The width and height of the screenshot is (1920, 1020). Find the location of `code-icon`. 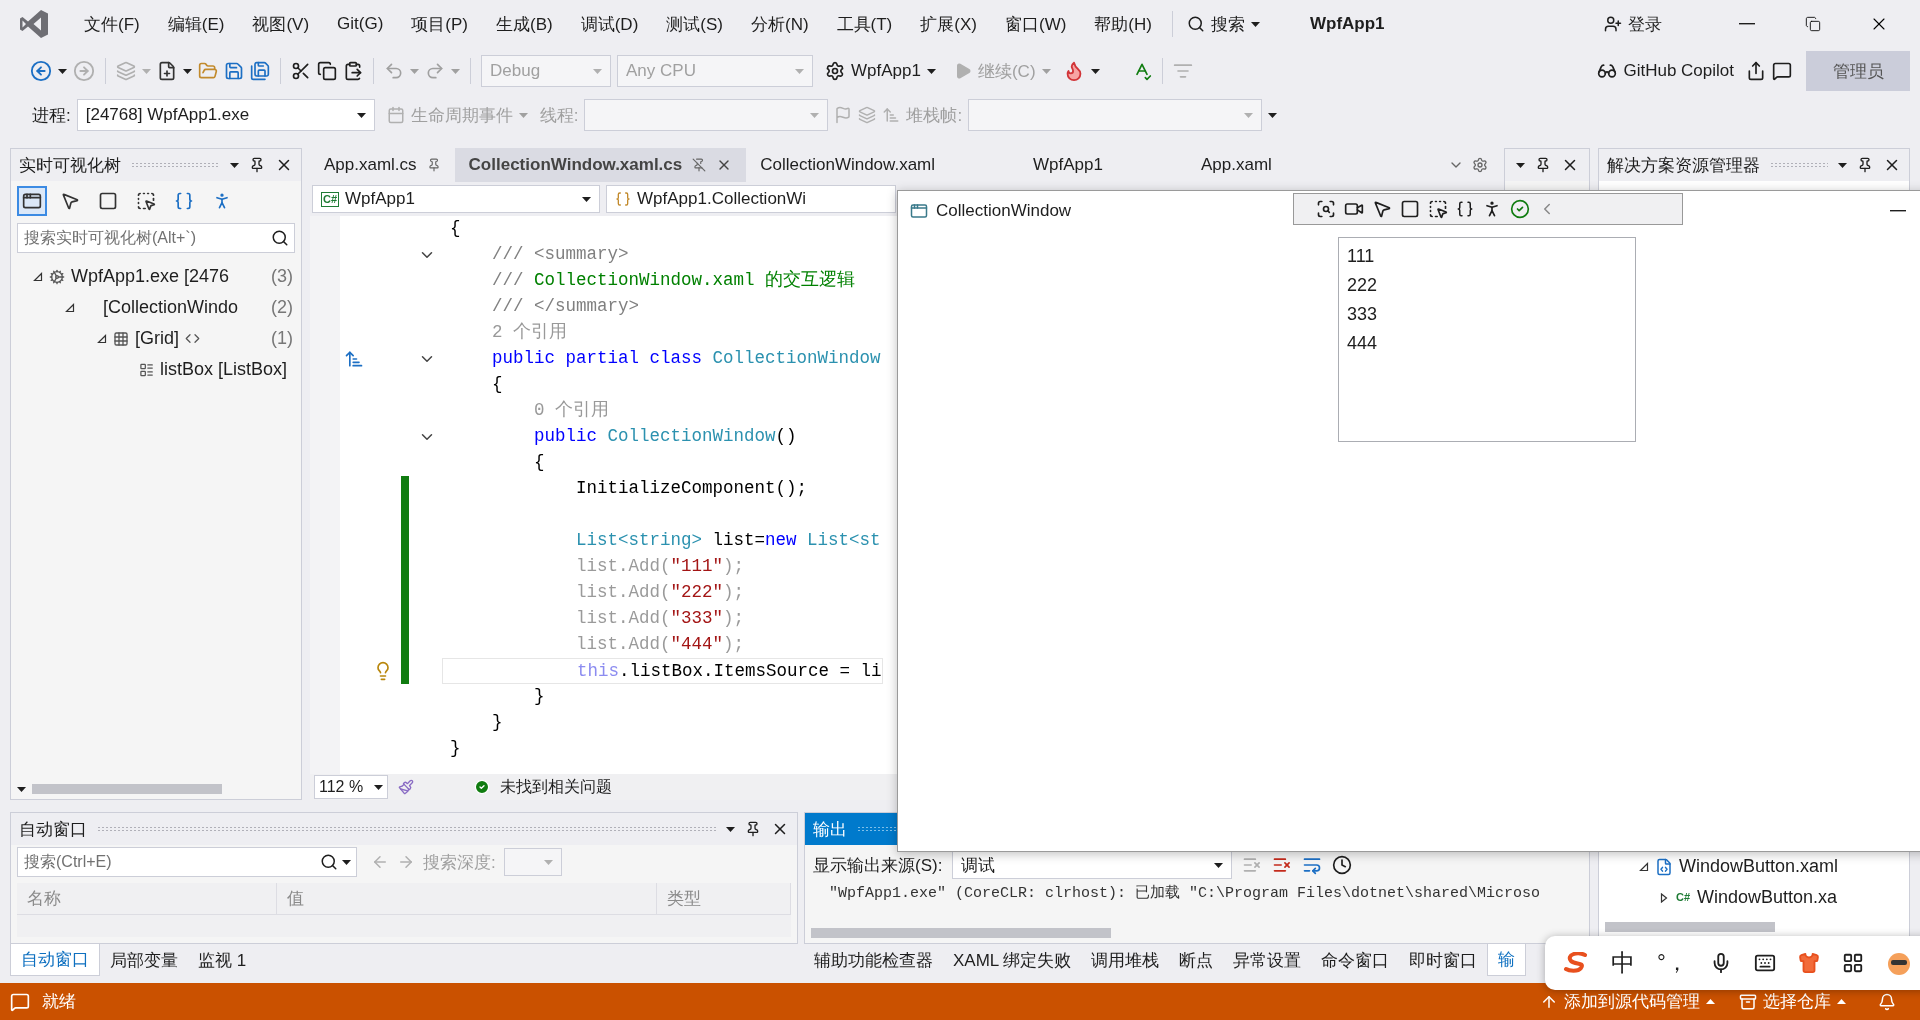

code-icon is located at coordinates (192, 338).